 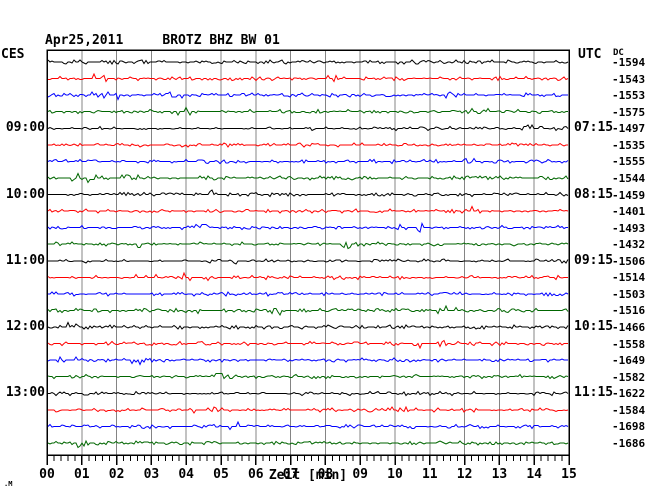 I want to click on dc-value: -1535, so click(x=629, y=145).